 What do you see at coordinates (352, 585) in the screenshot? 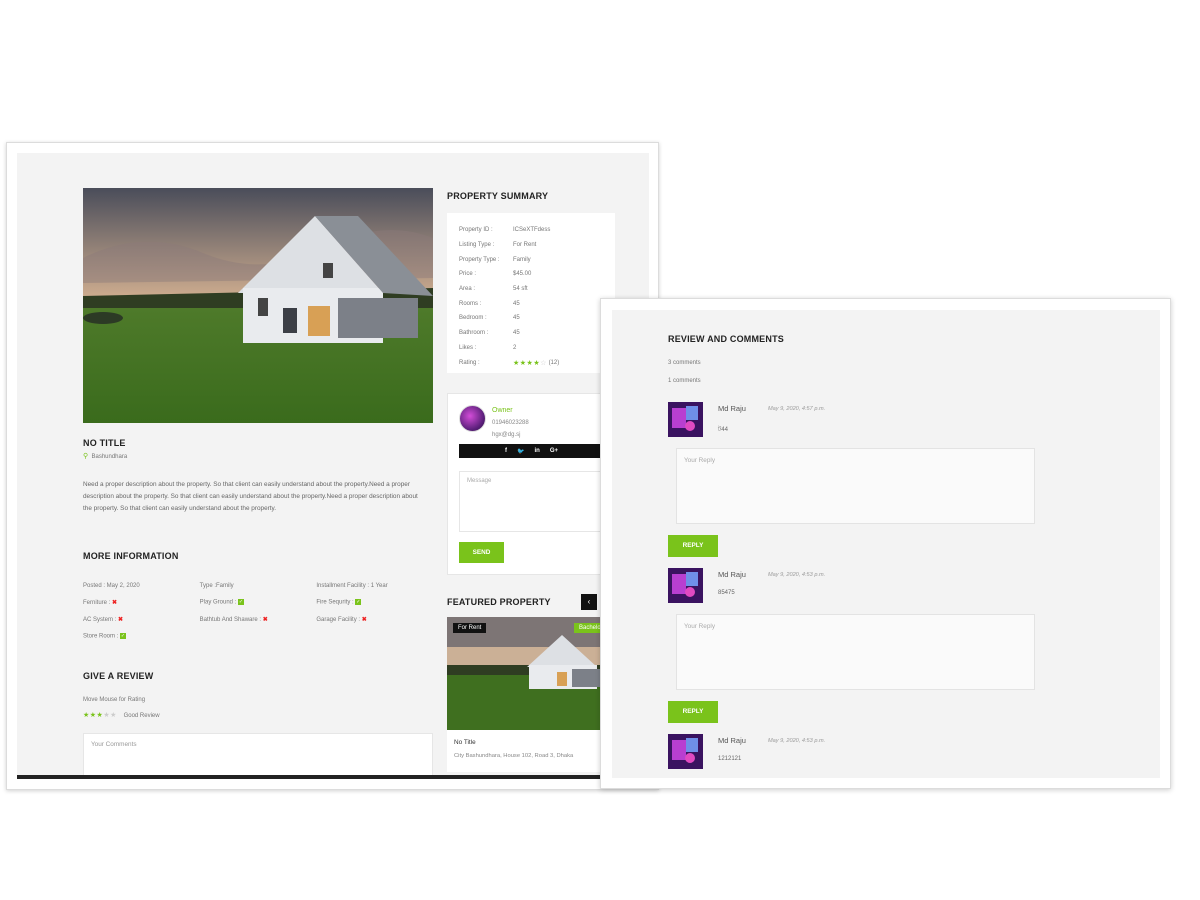
I see `info-installment: Installment Facility : 1 Year` at bounding box center [352, 585].